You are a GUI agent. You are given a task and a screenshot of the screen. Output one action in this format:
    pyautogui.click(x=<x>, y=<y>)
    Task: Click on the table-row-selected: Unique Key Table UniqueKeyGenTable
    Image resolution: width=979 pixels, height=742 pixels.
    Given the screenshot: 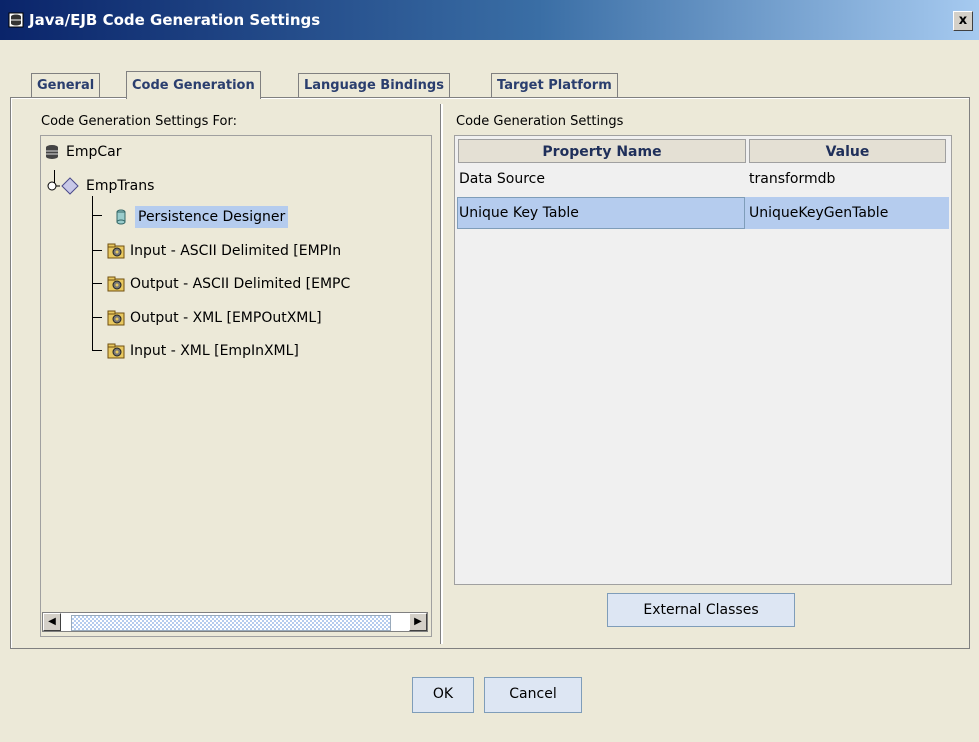 What is the action you would take?
    pyautogui.click(x=703, y=213)
    